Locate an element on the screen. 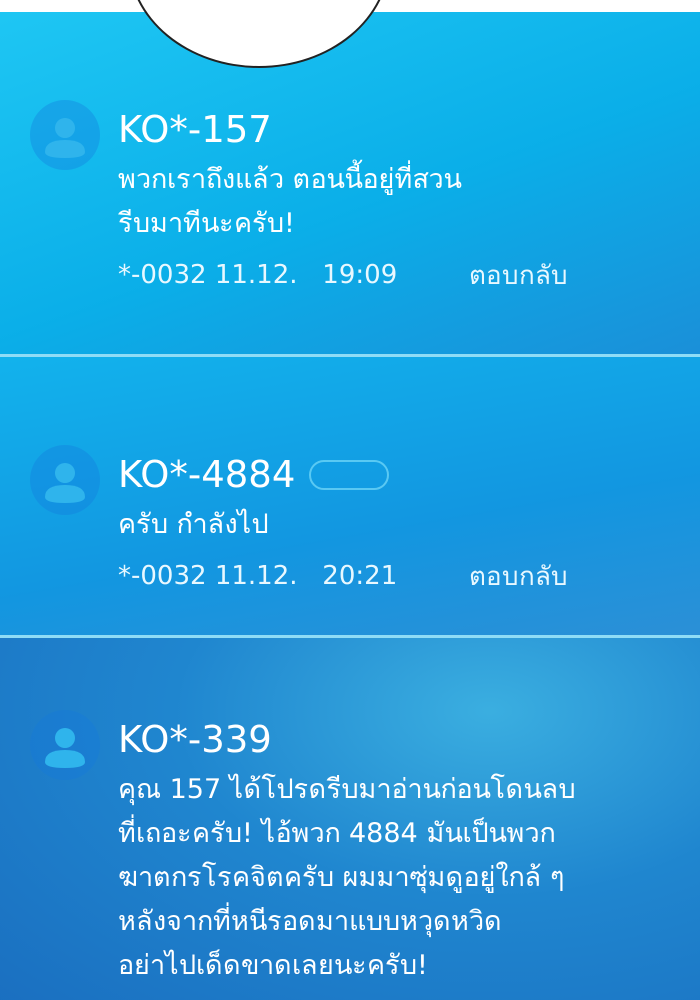  message-meta: *-0032 11.12. 20:21 is located at coordinates (258, 575).